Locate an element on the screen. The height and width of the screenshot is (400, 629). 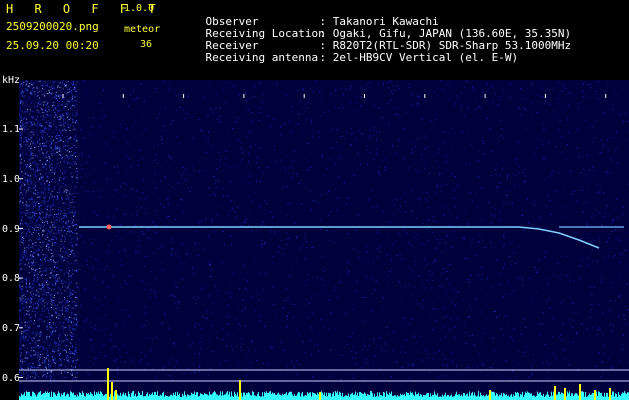
info-key: Receiving antenna is located at coordinates (262, 57).